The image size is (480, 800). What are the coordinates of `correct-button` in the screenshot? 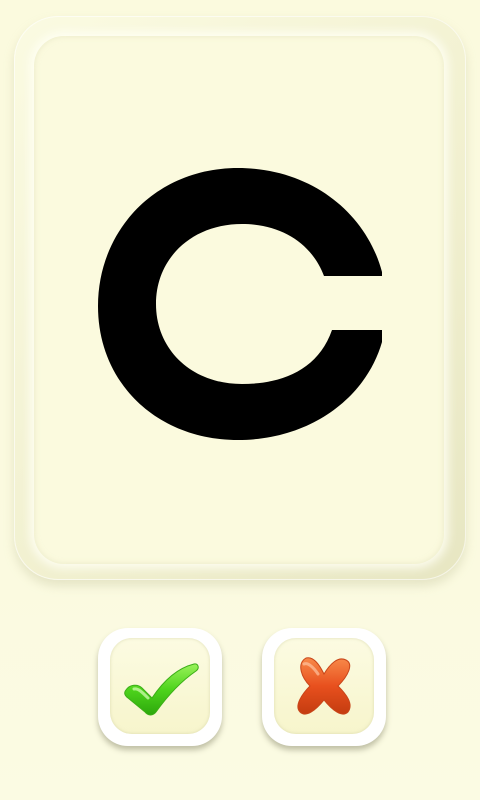 It's located at (160, 687).